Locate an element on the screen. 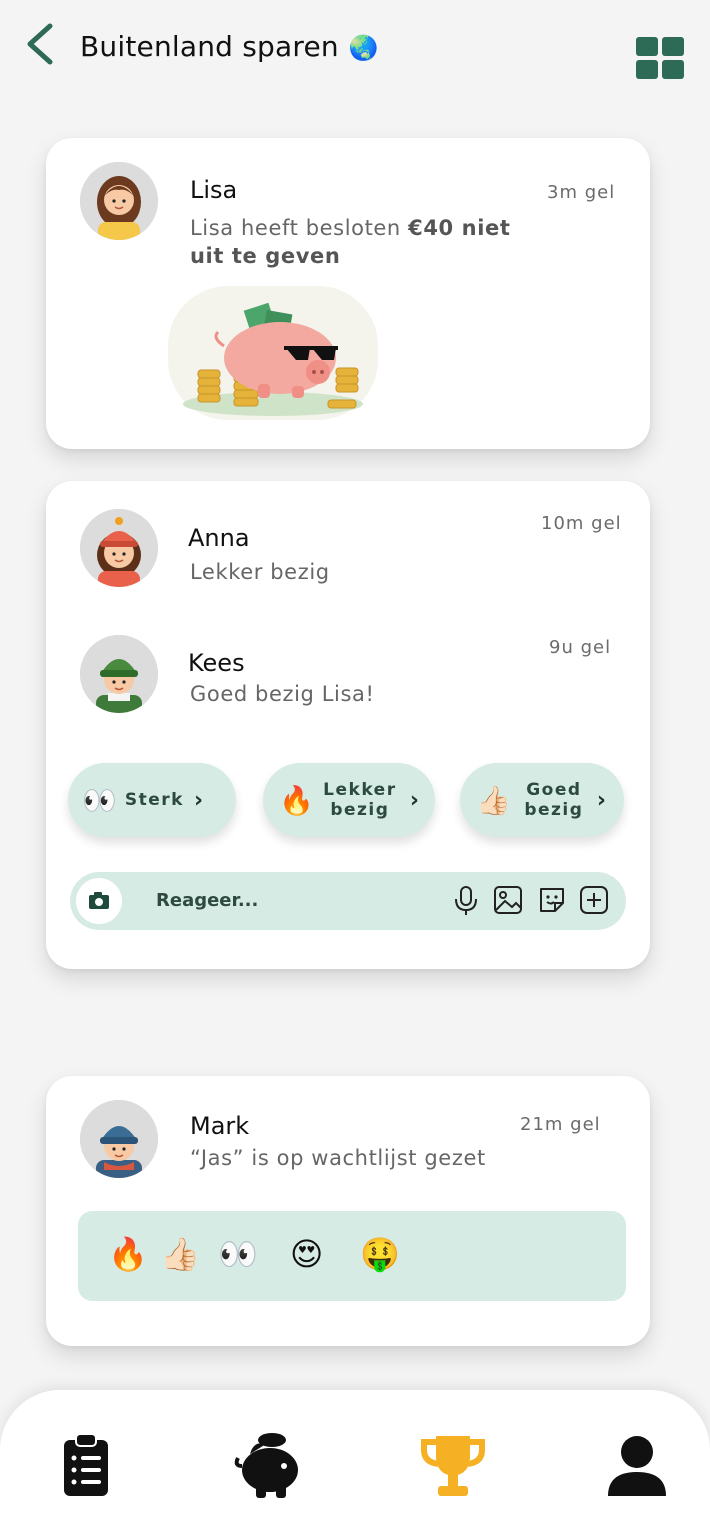  avatar-kees is located at coordinates (119, 674).